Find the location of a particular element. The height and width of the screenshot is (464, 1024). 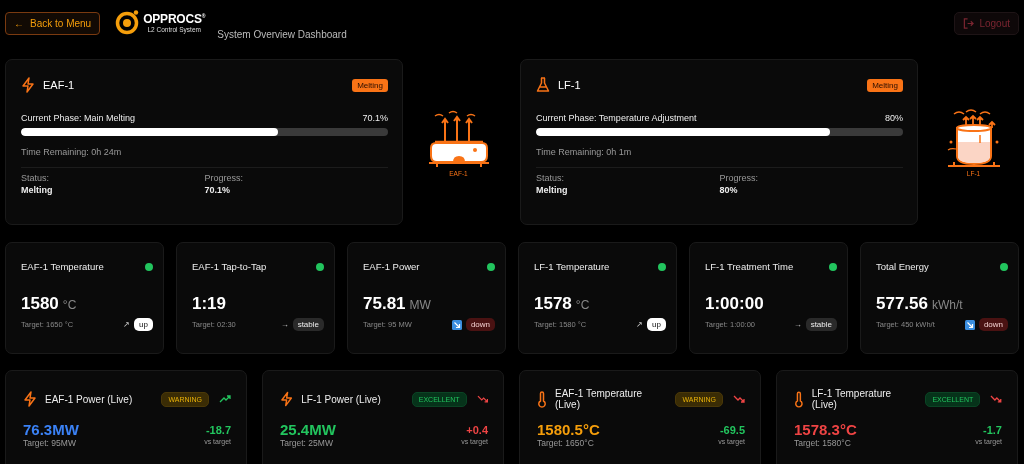

live-title: LF-1 Power (Live) is located at coordinates (341, 399).